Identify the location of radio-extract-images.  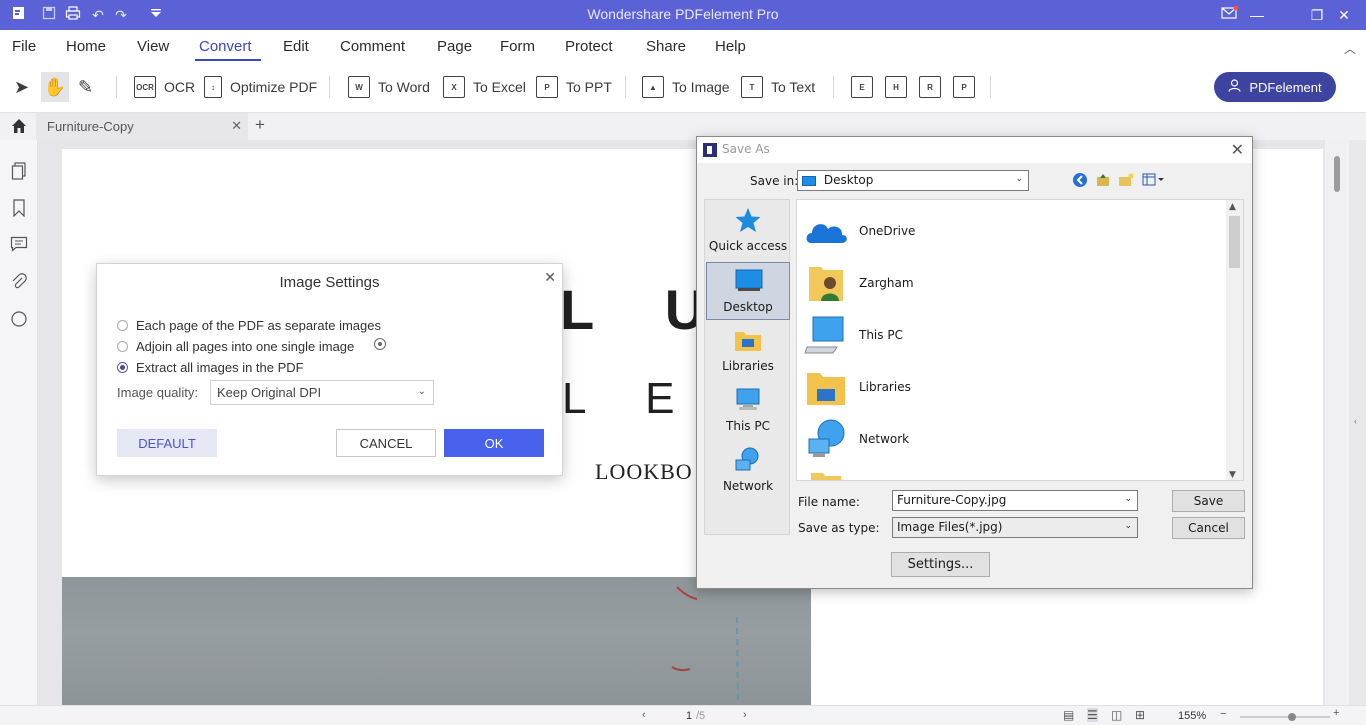
(122, 367).